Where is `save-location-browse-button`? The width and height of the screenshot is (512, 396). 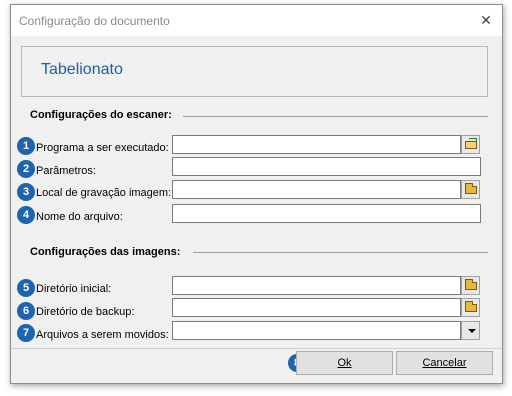 save-location-browse-button is located at coordinates (470, 189).